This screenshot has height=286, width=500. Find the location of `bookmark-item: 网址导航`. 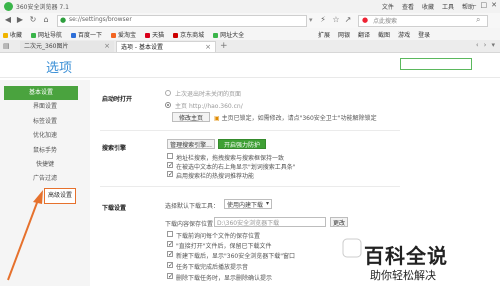

bookmark-item: 网址导航 is located at coordinates (46, 34).